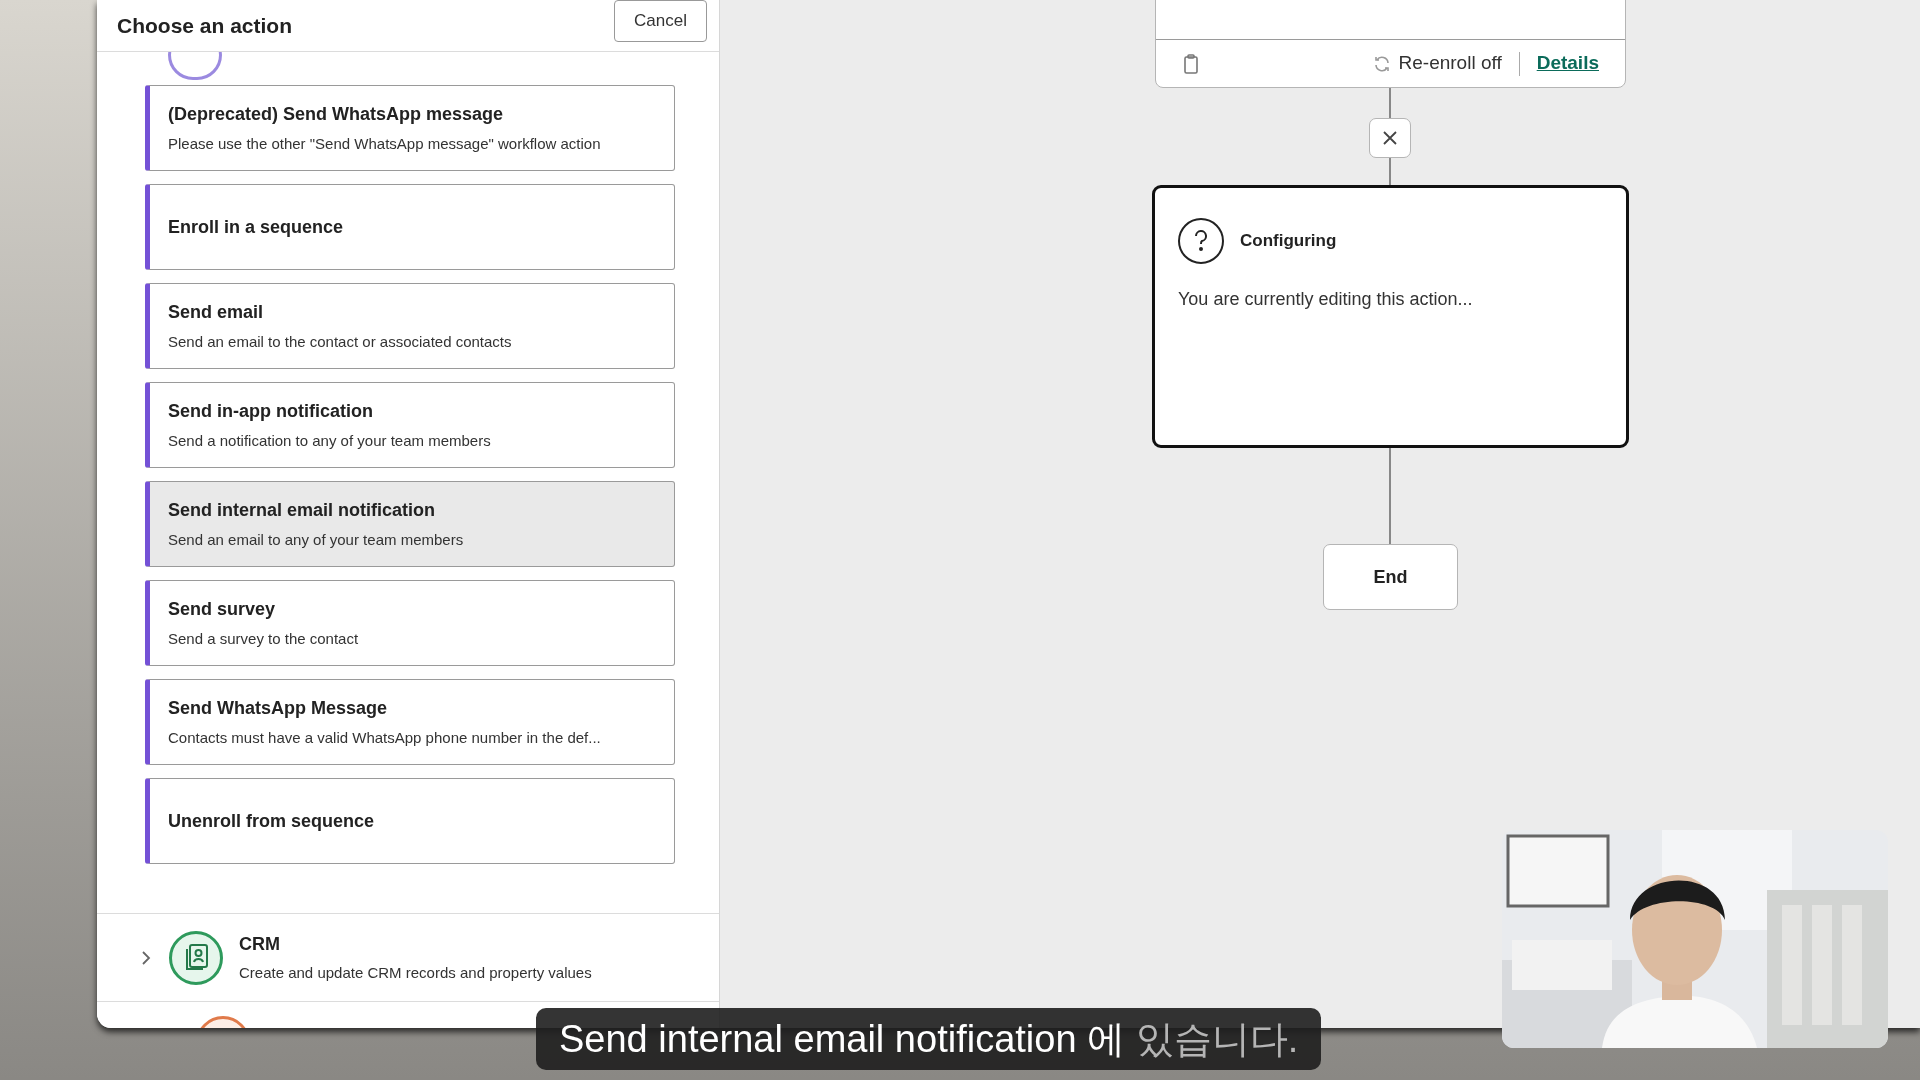 The image size is (1920, 1080). Describe the element at coordinates (1381, 63) in the screenshot. I see `refresh-icon` at that location.